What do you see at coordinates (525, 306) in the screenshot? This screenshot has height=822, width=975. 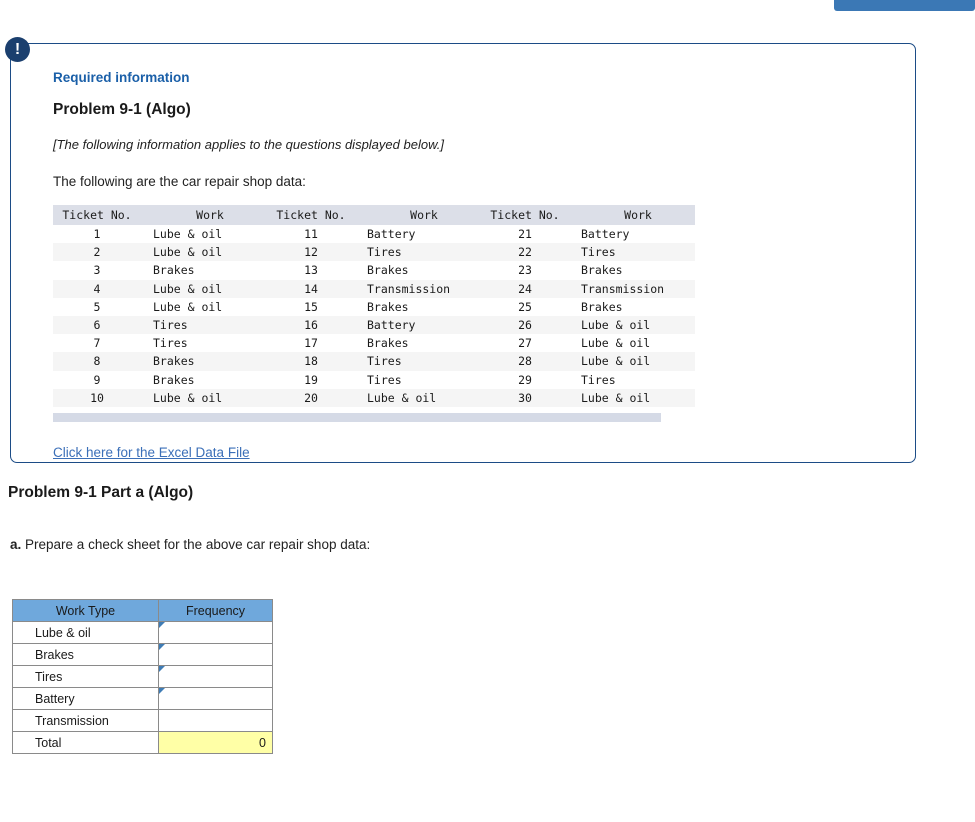 I see `cell-ticket-no: 25` at bounding box center [525, 306].